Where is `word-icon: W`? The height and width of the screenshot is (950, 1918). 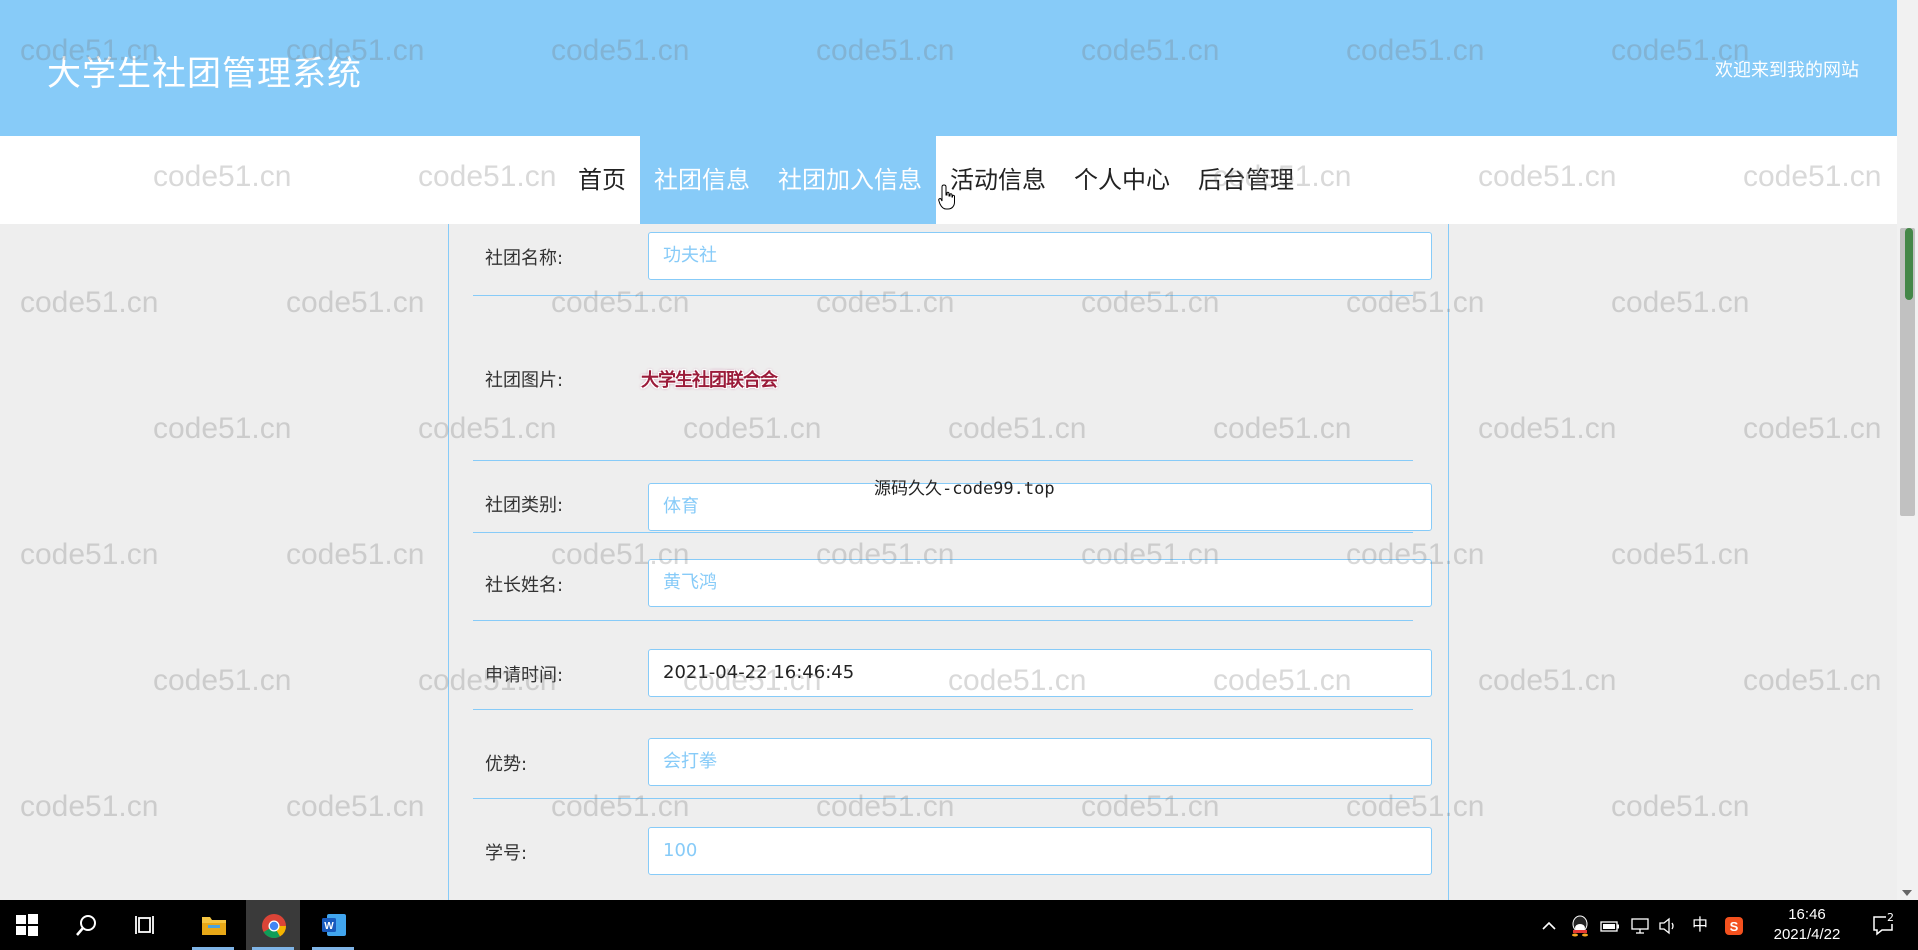
word-icon: W is located at coordinates (334, 925).